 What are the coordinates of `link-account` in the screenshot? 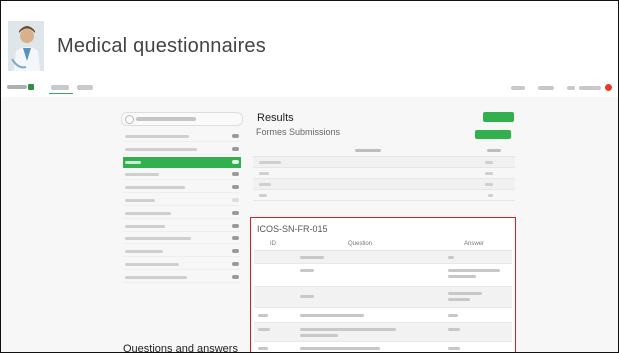 It's located at (571, 88).